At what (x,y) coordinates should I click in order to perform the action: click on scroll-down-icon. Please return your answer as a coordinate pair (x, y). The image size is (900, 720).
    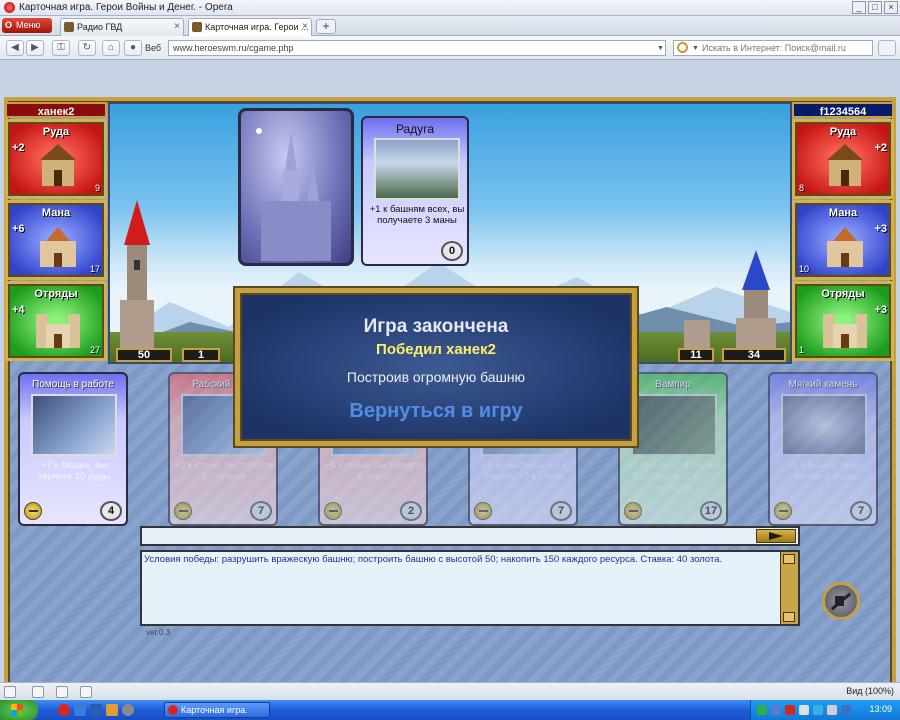
    Looking at the image, I should click on (789, 617).